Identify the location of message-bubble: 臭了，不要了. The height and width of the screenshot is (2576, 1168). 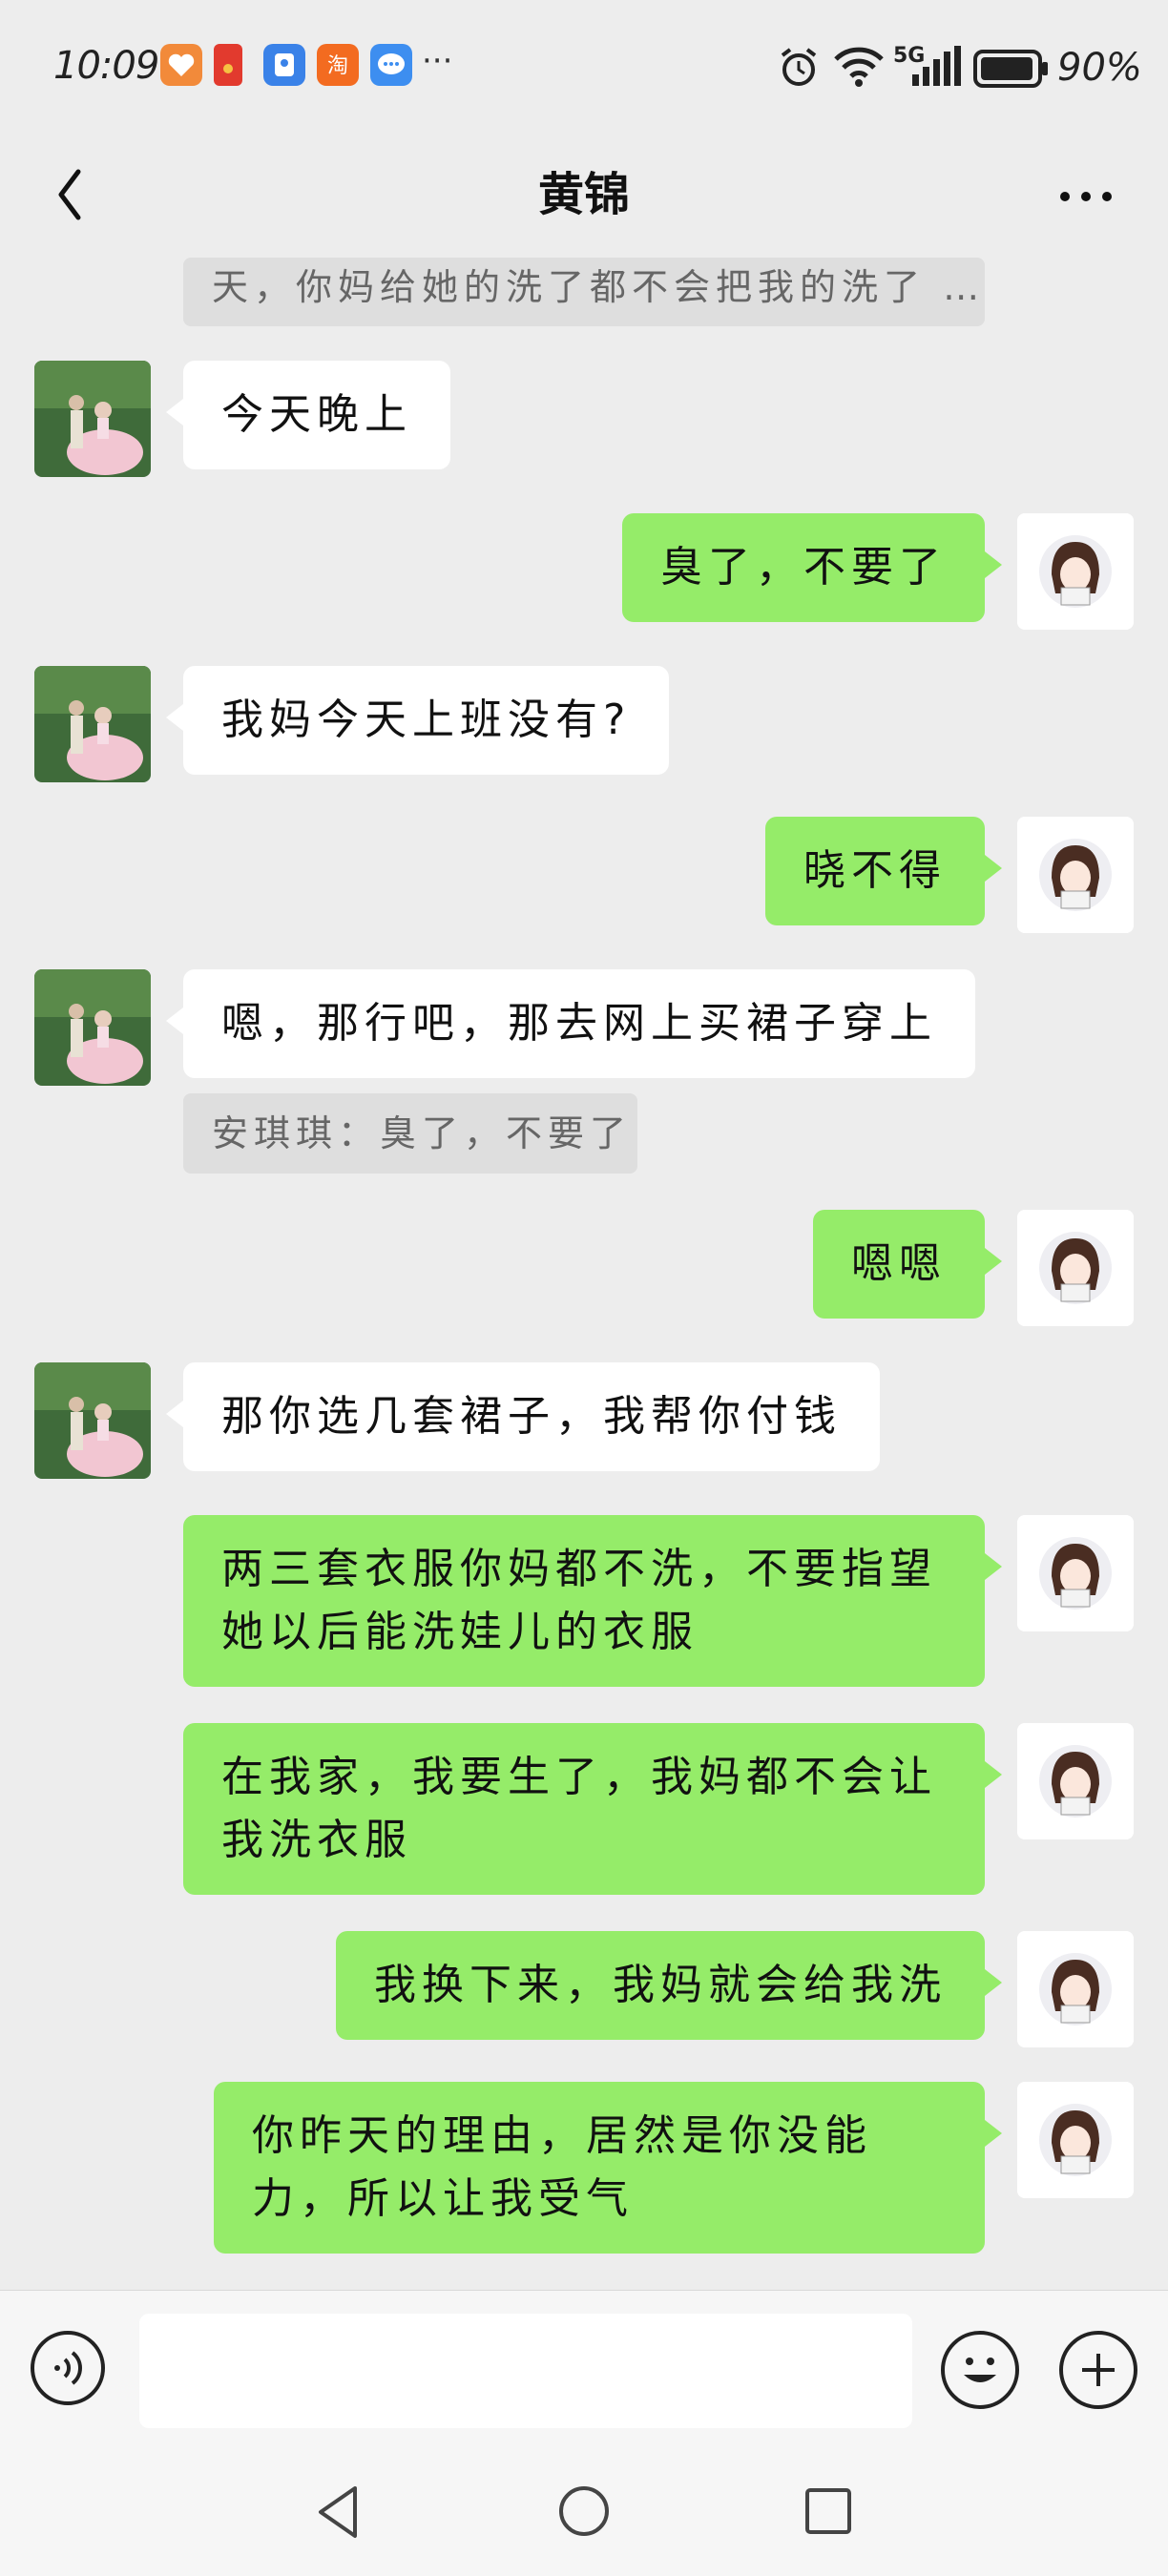
(812, 567).